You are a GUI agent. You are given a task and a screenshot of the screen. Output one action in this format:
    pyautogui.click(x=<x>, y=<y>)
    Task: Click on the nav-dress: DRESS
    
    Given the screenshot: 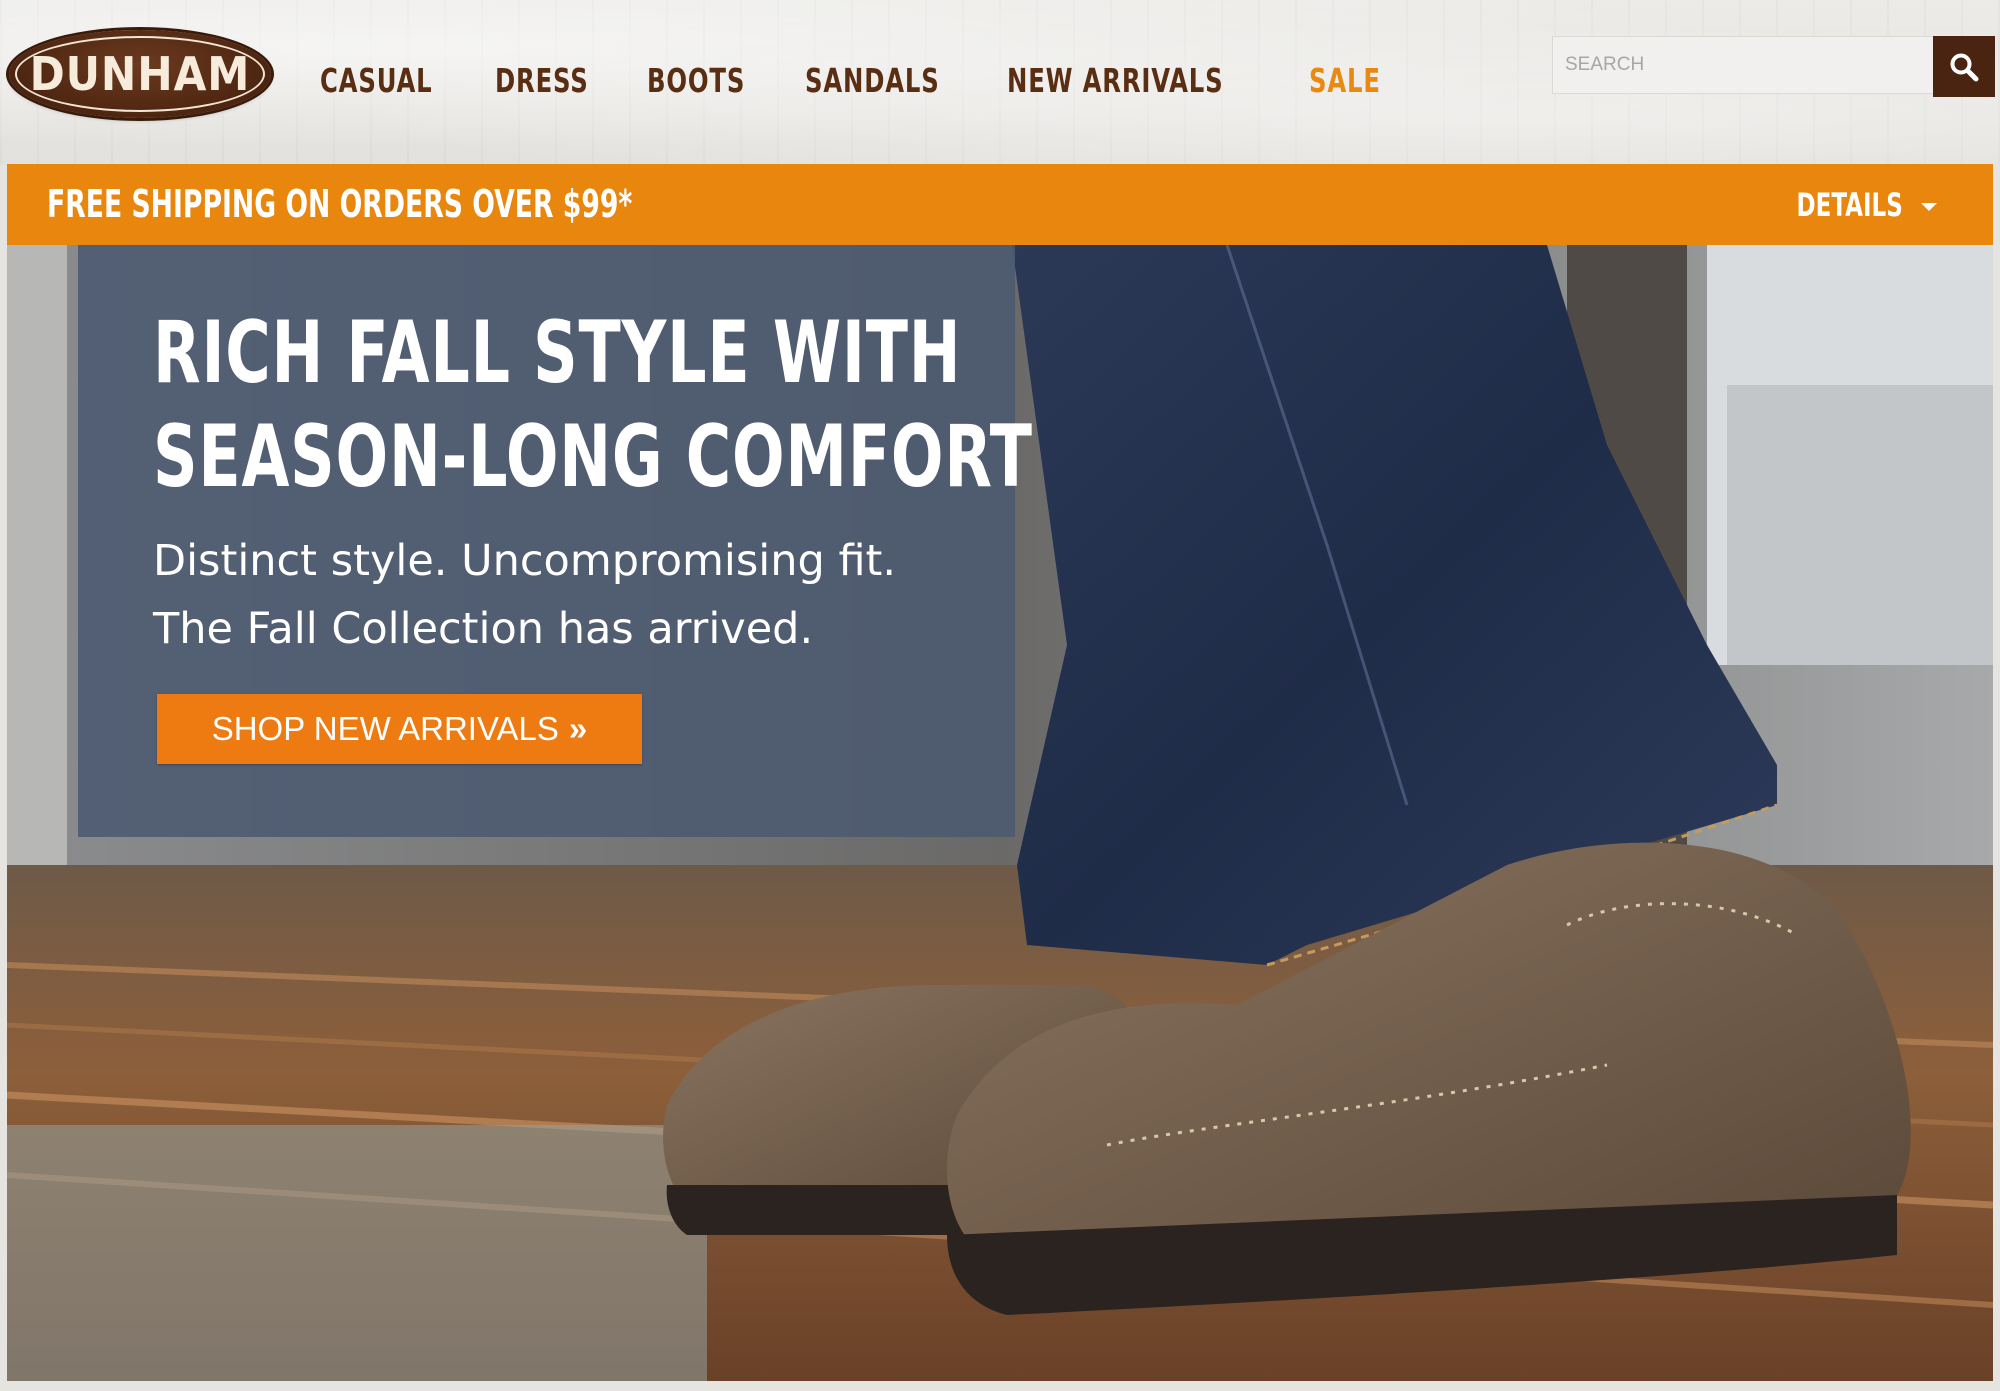 What is the action you would take?
    pyautogui.click(x=542, y=80)
    